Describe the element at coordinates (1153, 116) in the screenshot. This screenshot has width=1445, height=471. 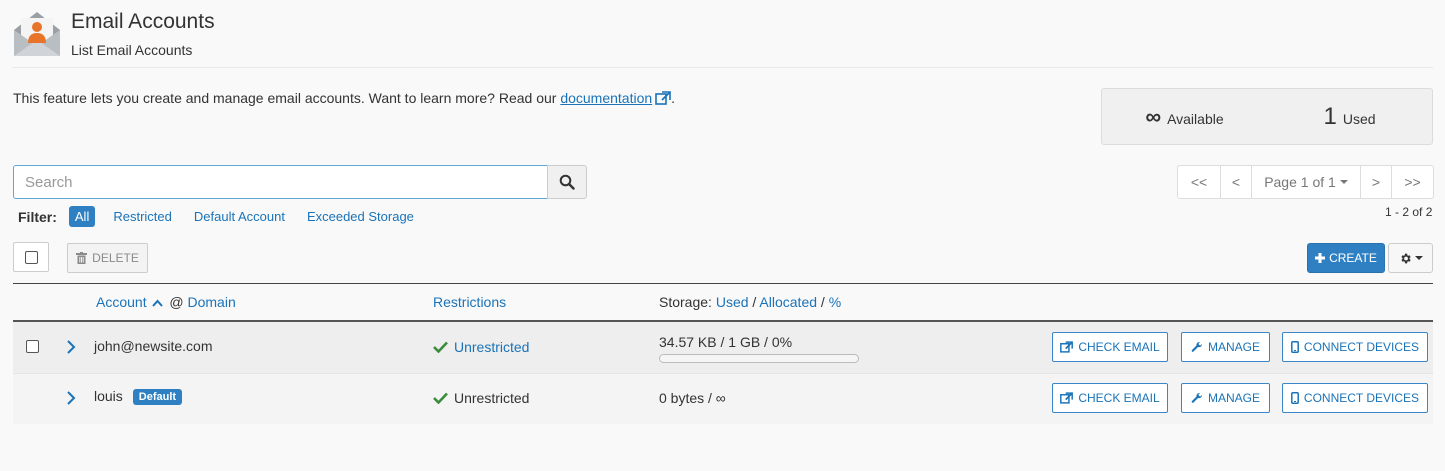
I see `available-count: ∞` at that location.